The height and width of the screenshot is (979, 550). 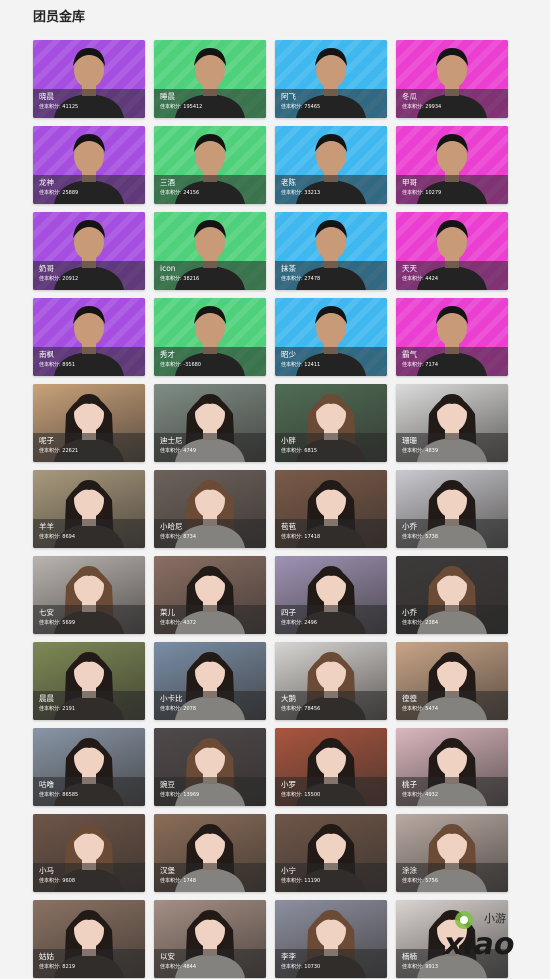 I want to click on member-score: 佳本积分: 22621, so click(x=59, y=451).